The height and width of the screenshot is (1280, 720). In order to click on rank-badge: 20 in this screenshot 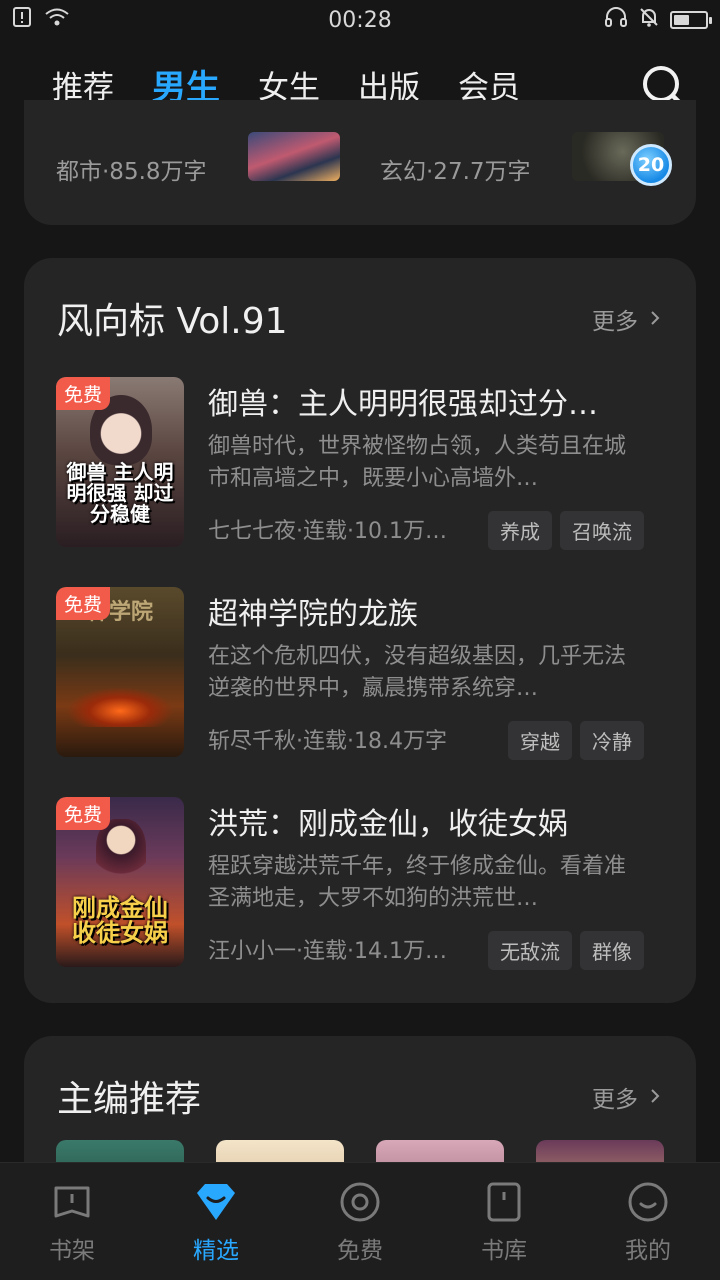, I will do `click(651, 165)`.